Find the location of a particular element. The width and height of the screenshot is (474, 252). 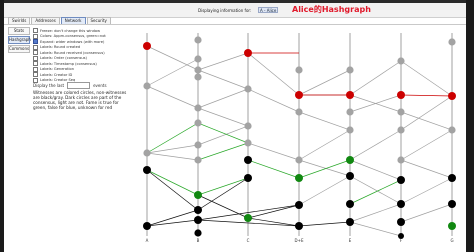

member-label: A is located at coordinates (147, 240).